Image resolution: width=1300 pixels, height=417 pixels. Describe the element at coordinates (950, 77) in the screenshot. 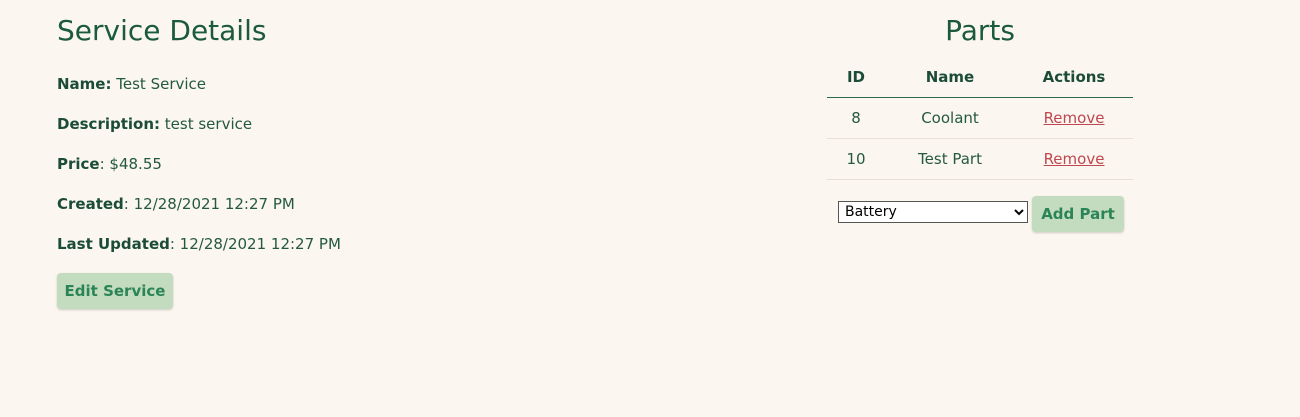

I see `column-header-name: Name` at that location.